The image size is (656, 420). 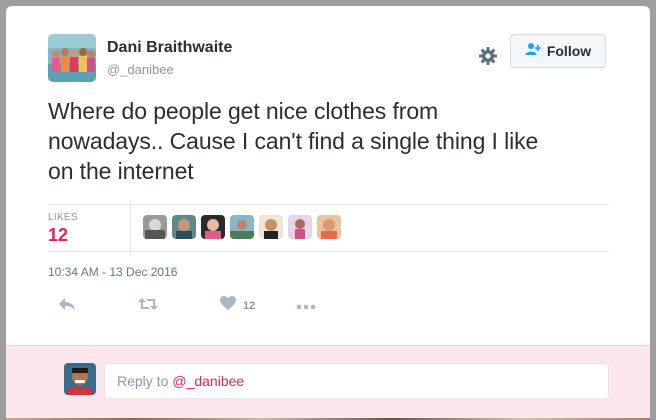 I want to click on follow-button: Follow, so click(x=558, y=51).